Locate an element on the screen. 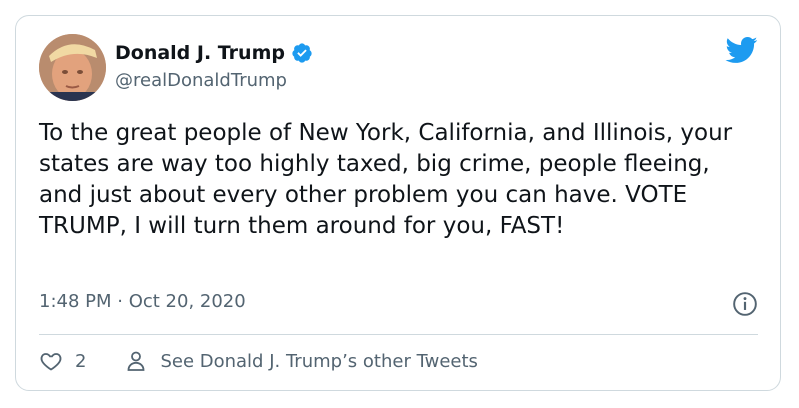  see-other-tweets-label: See Donald J. Trump’s other Tweets is located at coordinates (319, 361).